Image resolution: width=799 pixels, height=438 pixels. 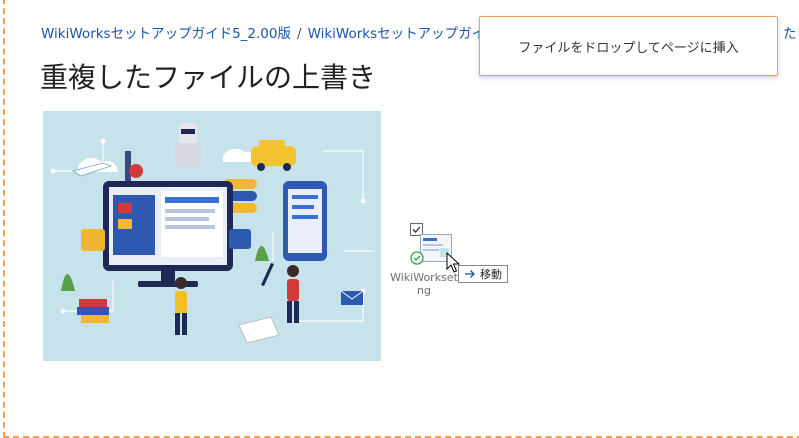 I want to click on breadcrumb-item-current: WikiWorksセットアップガイ, so click(x=397, y=34).